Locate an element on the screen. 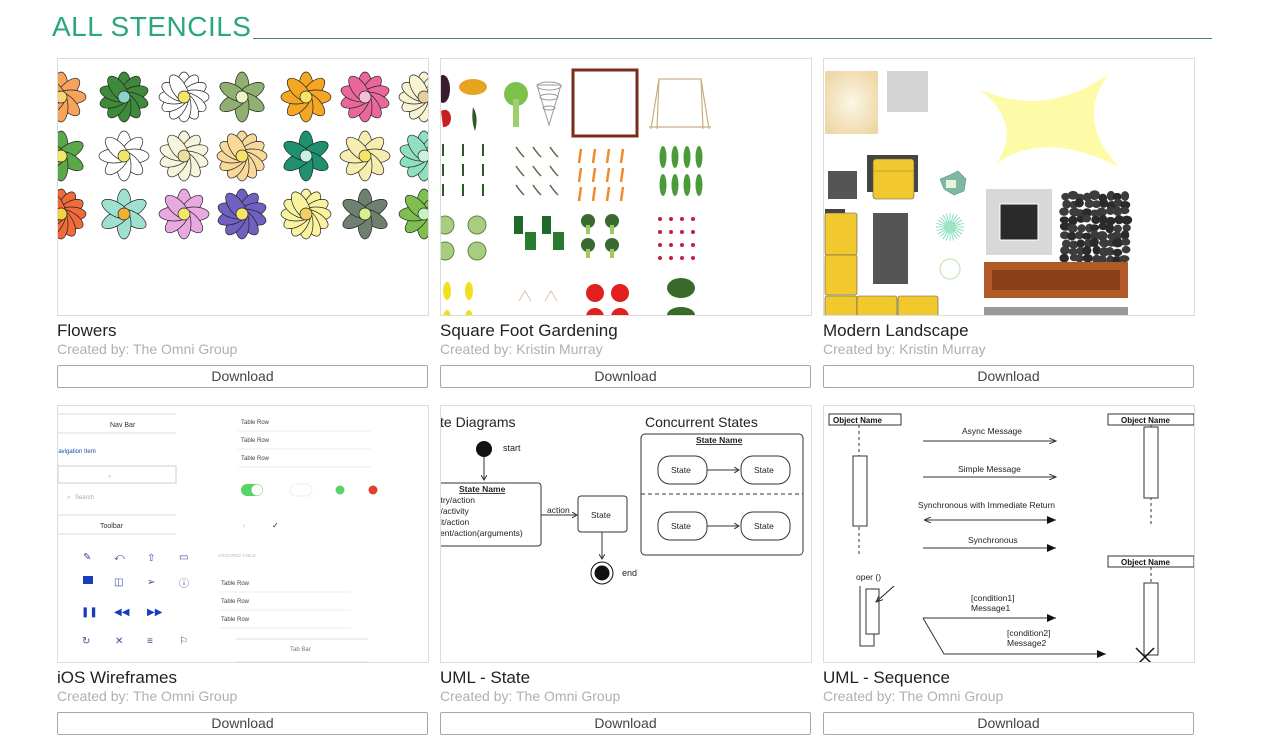 This screenshot has width=1280, height=752. uml-state-label: State is located at coordinates (601, 515).